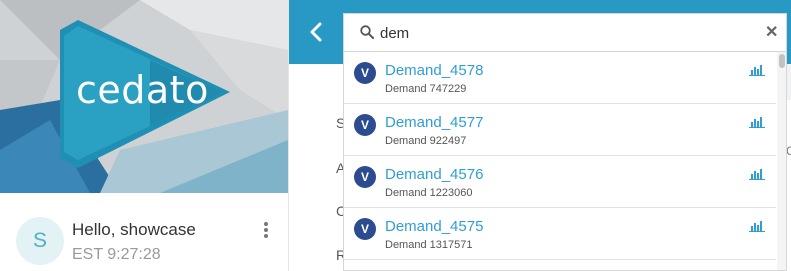 The height and width of the screenshot is (271, 791). I want to click on result-title: Demand_4577, so click(434, 122).